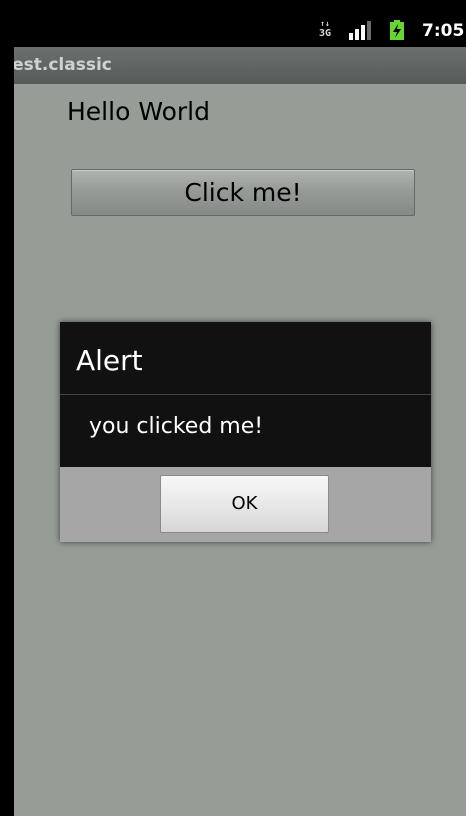  I want to click on hello-world-text: Hello World, so click(138, 111).